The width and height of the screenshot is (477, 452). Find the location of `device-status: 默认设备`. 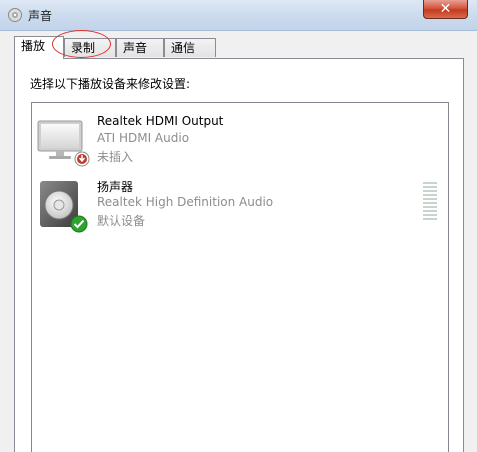

device-status: 默认设备 is located at coordinates (121, 221).